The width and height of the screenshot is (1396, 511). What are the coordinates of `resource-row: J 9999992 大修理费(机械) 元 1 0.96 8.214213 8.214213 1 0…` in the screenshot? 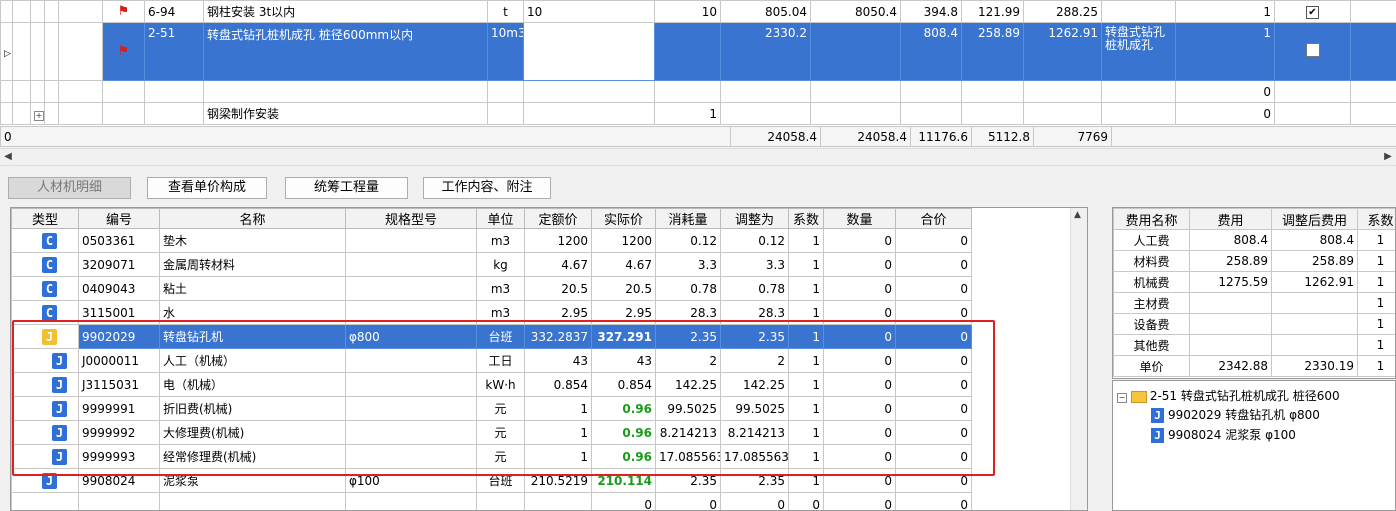 It's located at (491, 432).